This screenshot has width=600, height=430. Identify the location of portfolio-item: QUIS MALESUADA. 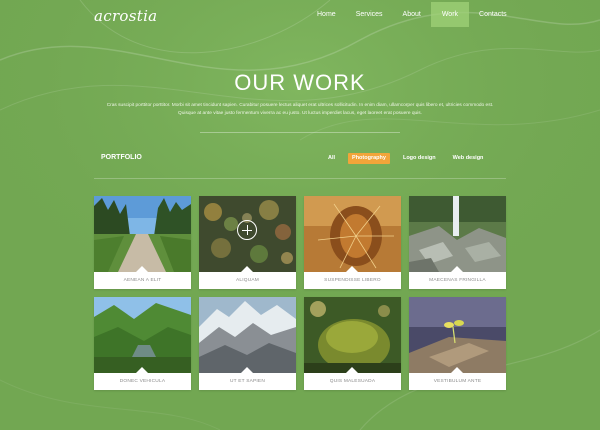
(352, 343).